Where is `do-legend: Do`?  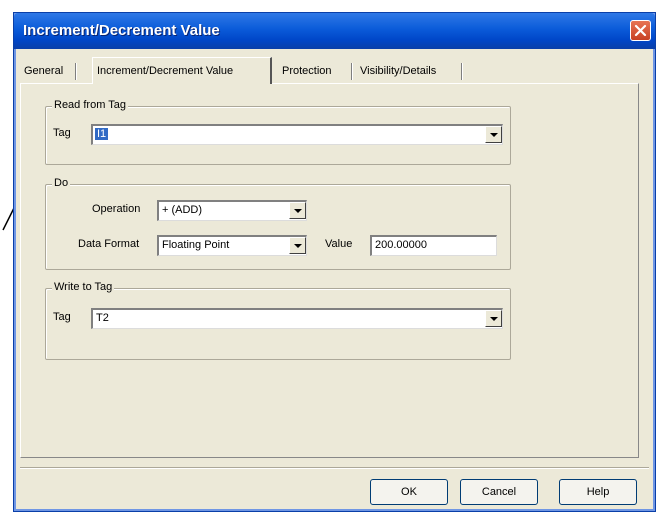 do-legend: Do is located at coordinates (61, 183).